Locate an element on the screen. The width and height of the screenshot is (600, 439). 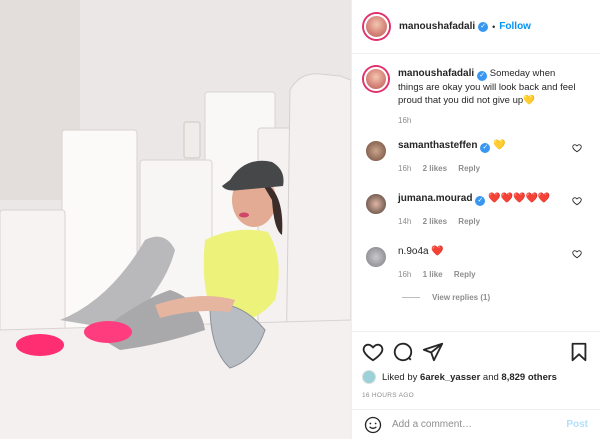
bookmark-icon is located at coordinates (579, 352).